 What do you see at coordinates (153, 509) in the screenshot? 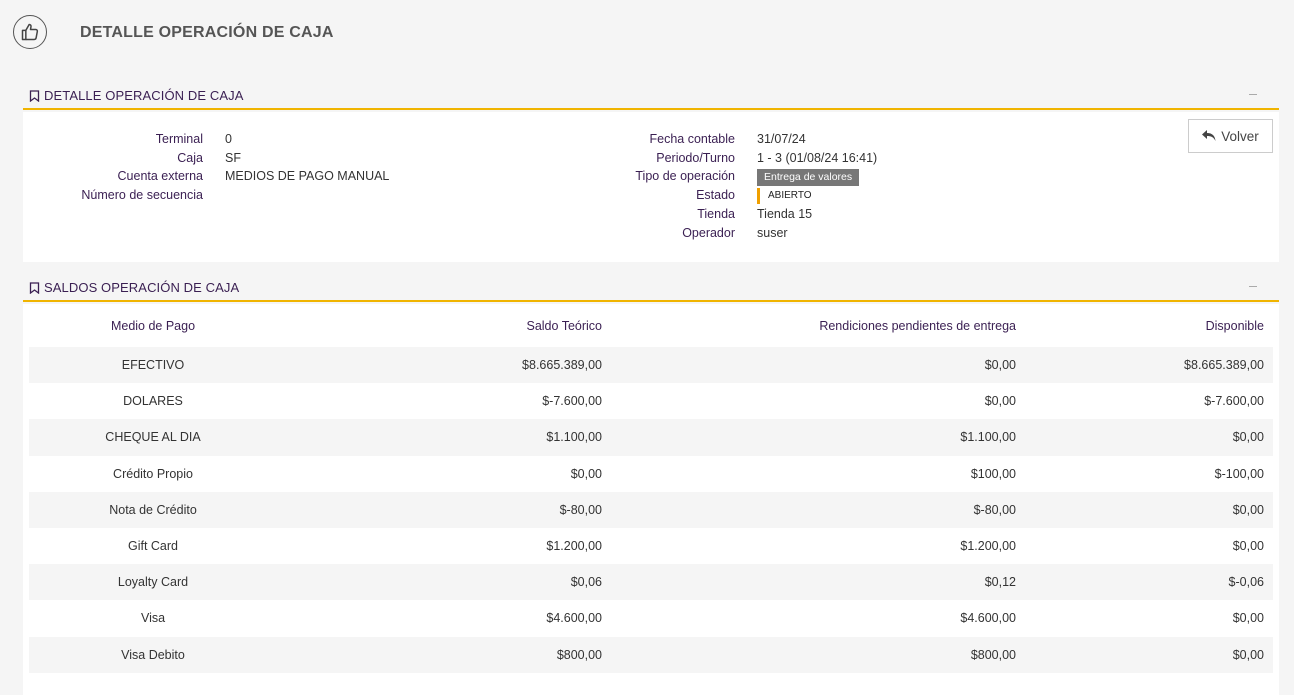
I see `cell-medio: Nota de Crédito` at bounding box center [153, 509].